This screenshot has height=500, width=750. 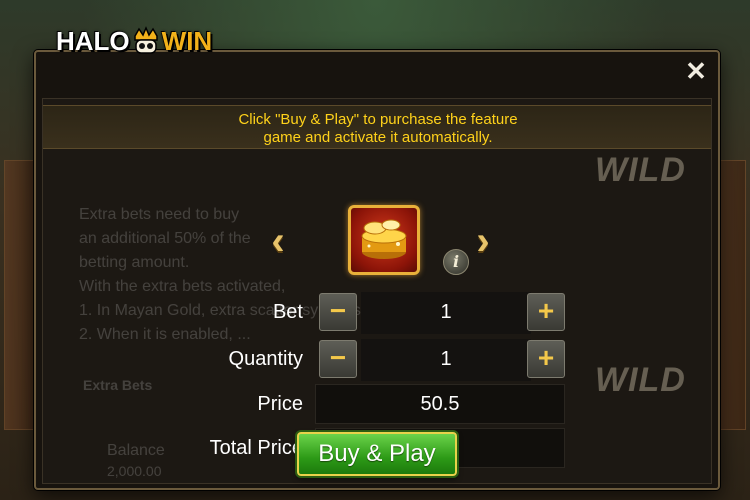 What do you see at coordinates (118, 385) in the screenshot?
I see `bg-extra-bets: Extra Bets` at bounding box center [118, 385].